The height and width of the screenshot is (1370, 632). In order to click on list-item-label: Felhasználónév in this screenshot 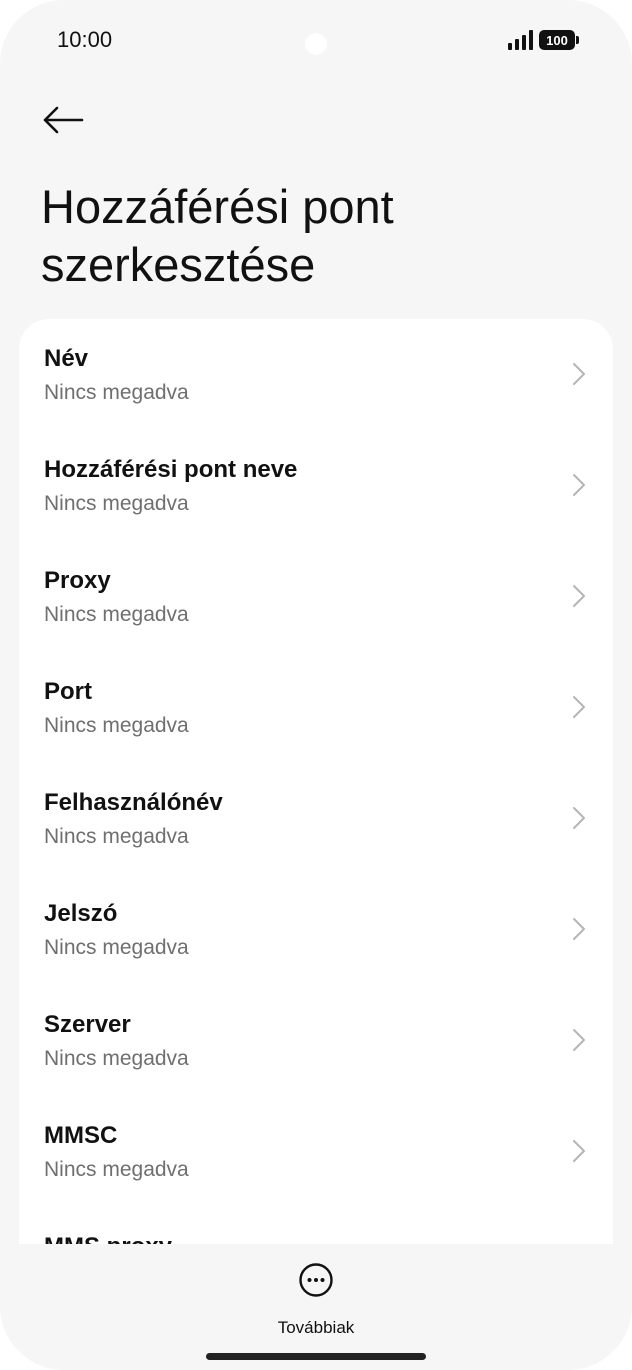, I will do `click(133, 802)`.